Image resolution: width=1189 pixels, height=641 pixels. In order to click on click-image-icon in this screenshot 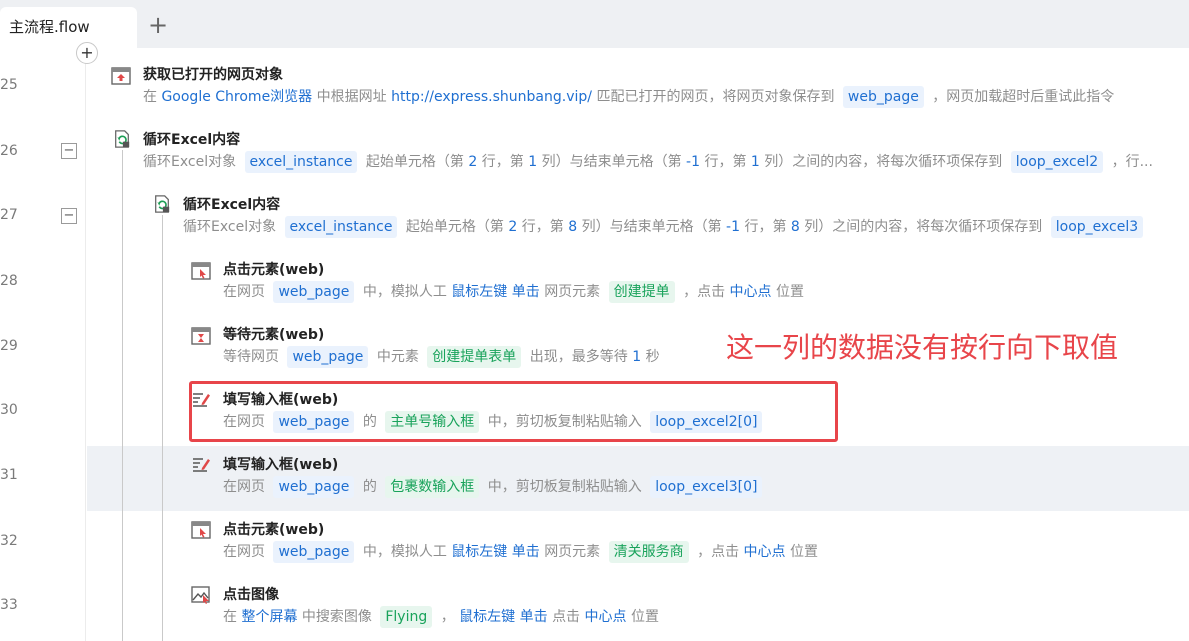, I will do `click(200, 595)`.